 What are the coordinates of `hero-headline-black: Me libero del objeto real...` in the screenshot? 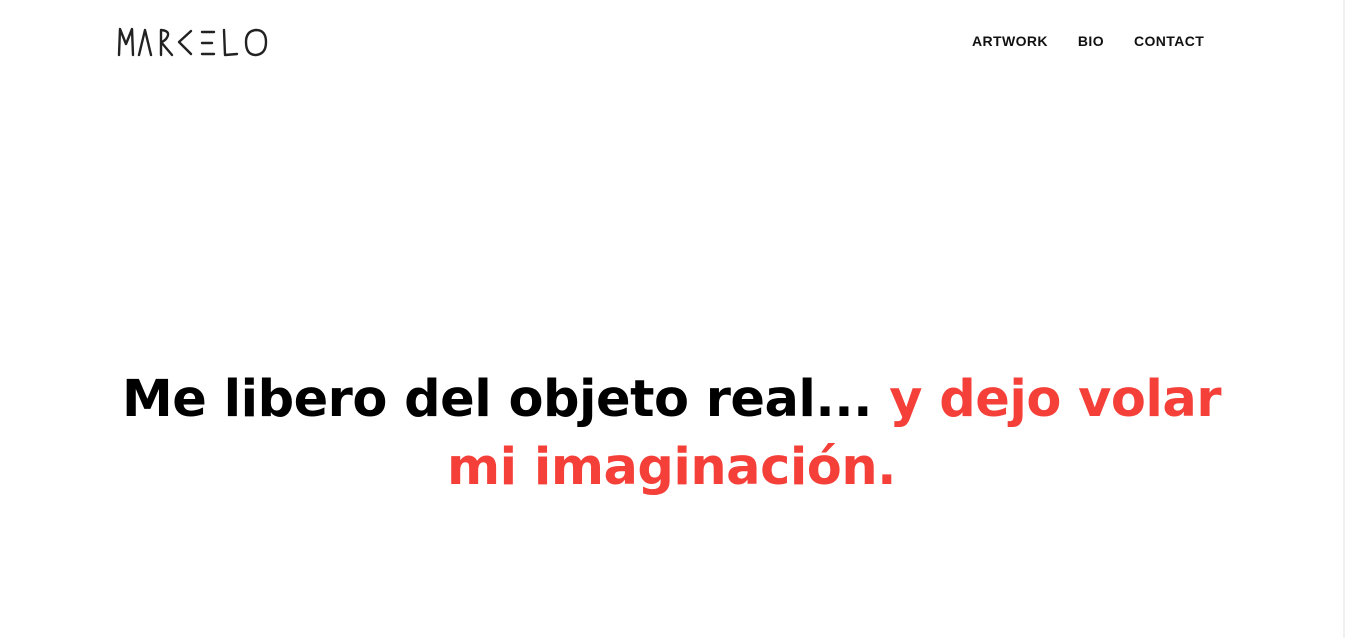 It's located at (497, 400).